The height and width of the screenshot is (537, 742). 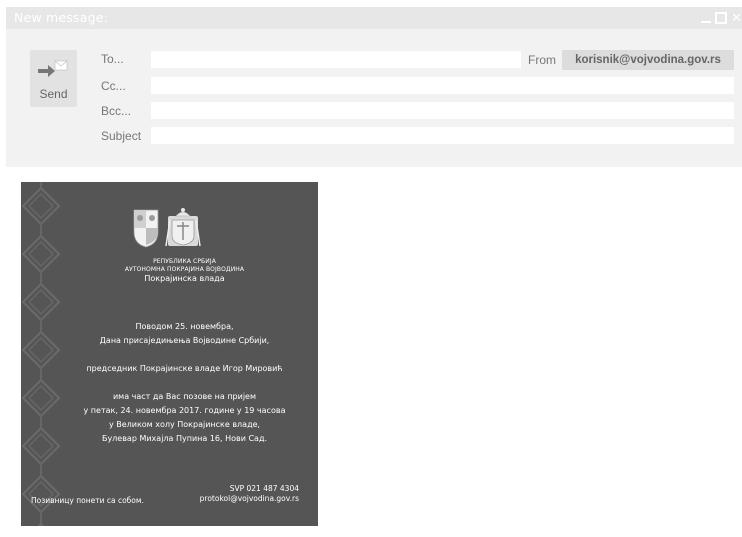 I want to click on coat-of-arms-logo, so click(x=167, y=228).